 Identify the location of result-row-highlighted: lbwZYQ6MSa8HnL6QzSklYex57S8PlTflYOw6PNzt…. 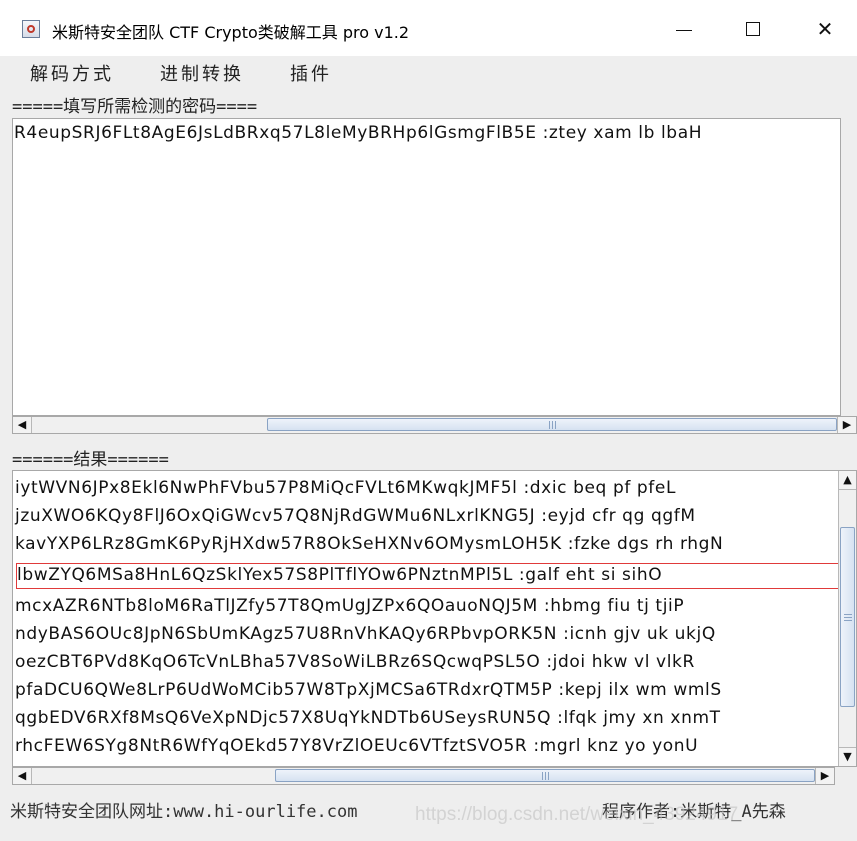
(428, 576).